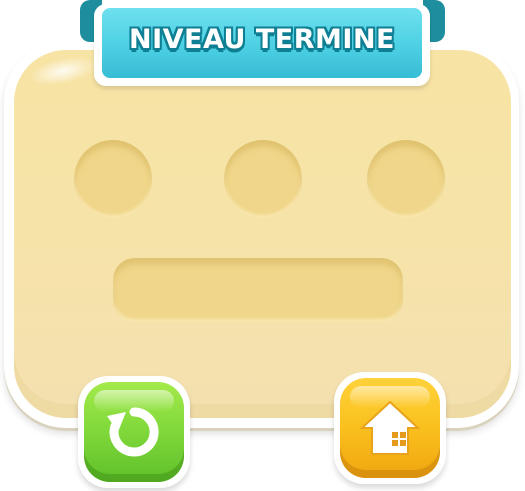  I want to click on home-button, so click(390, 428).